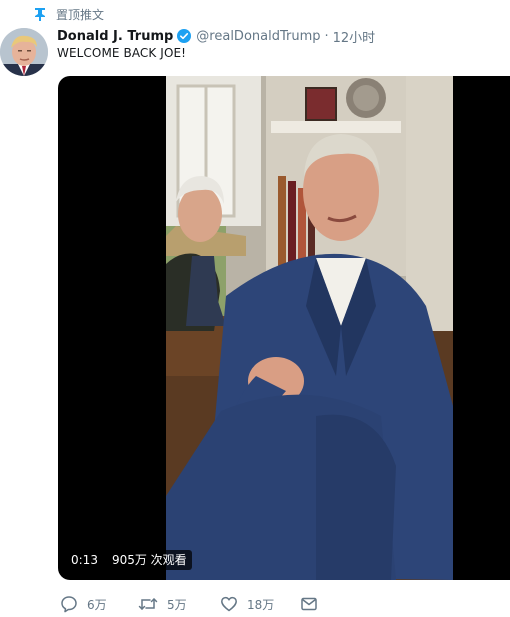 Image resolution: width=510 pixels, height=617 pixels. What do you see at coordinates (40, 14) in the screenshot?
I see `pin-icon` at bounding box center [40, 14].